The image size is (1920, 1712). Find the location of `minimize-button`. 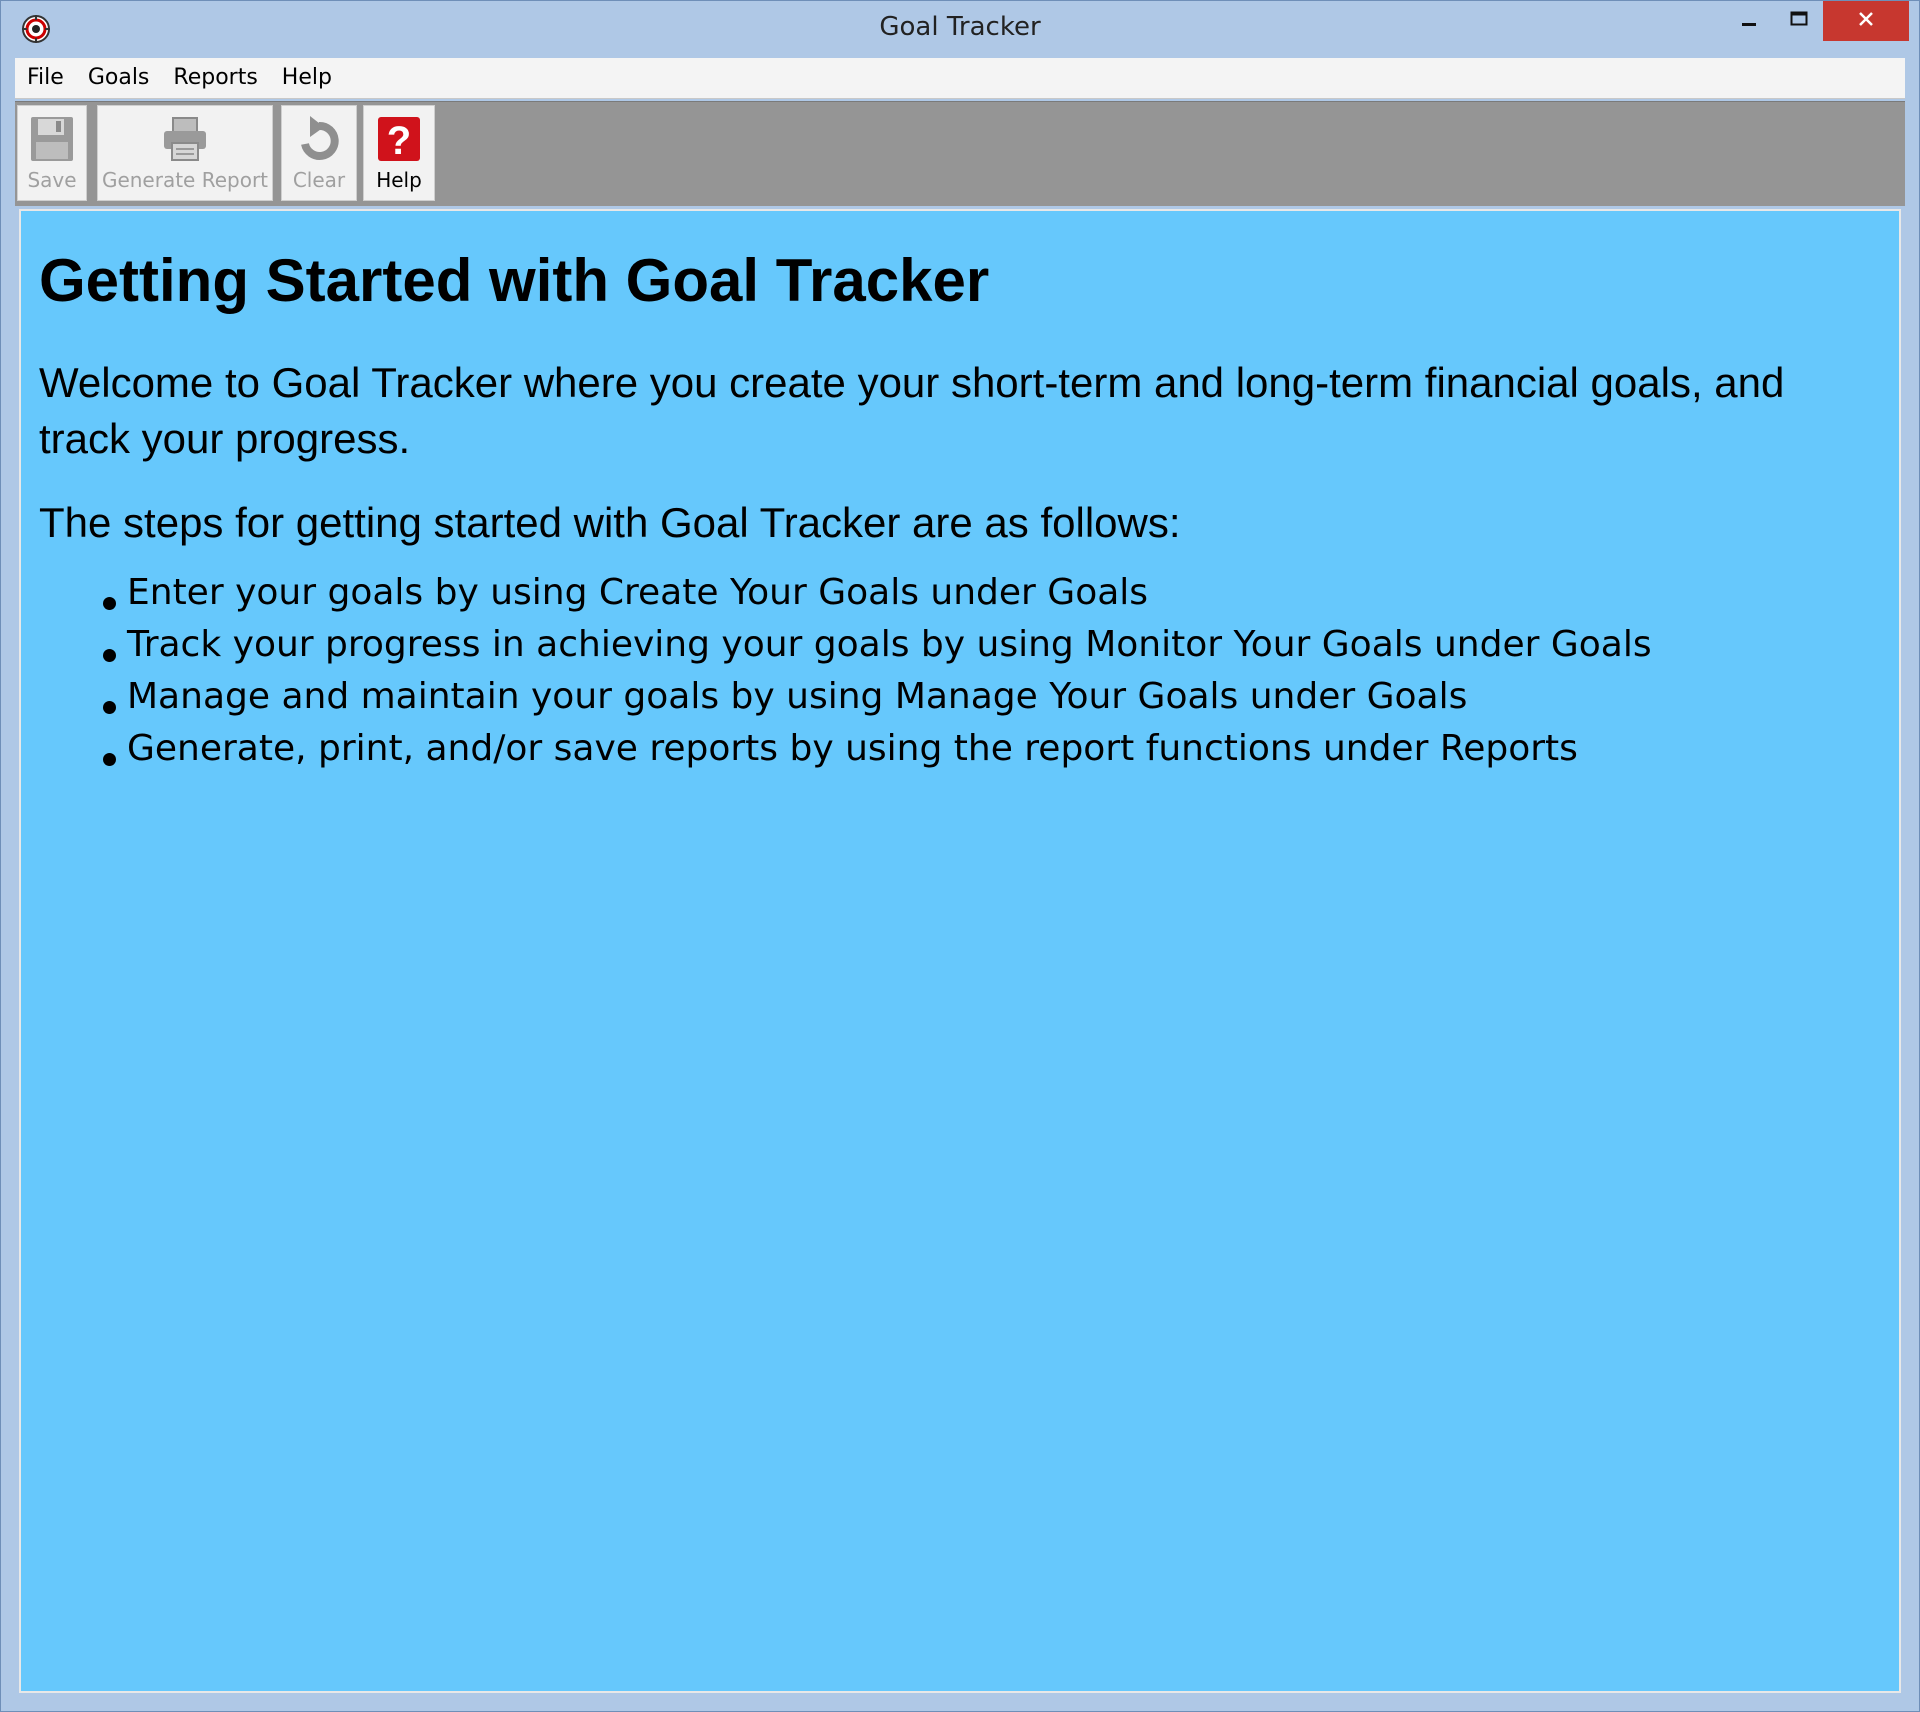

minimize-button is located at coordinates (1749, 21).